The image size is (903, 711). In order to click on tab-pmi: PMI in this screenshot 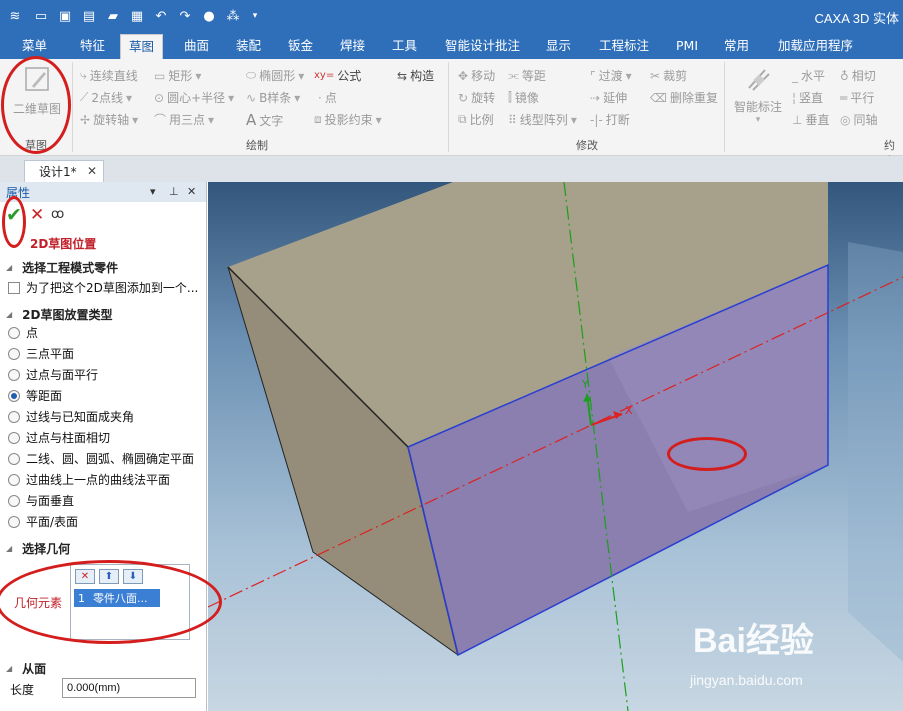, I will do `click(687, 45)`.